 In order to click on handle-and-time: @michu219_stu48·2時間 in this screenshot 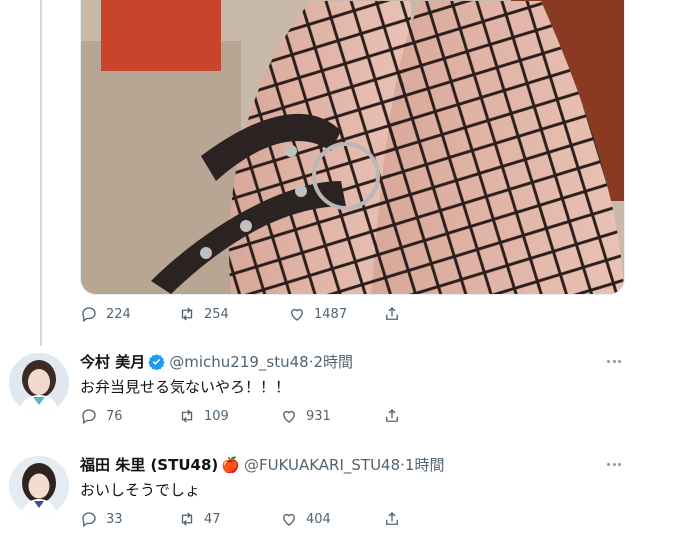, I will do `click(261, 361)`.